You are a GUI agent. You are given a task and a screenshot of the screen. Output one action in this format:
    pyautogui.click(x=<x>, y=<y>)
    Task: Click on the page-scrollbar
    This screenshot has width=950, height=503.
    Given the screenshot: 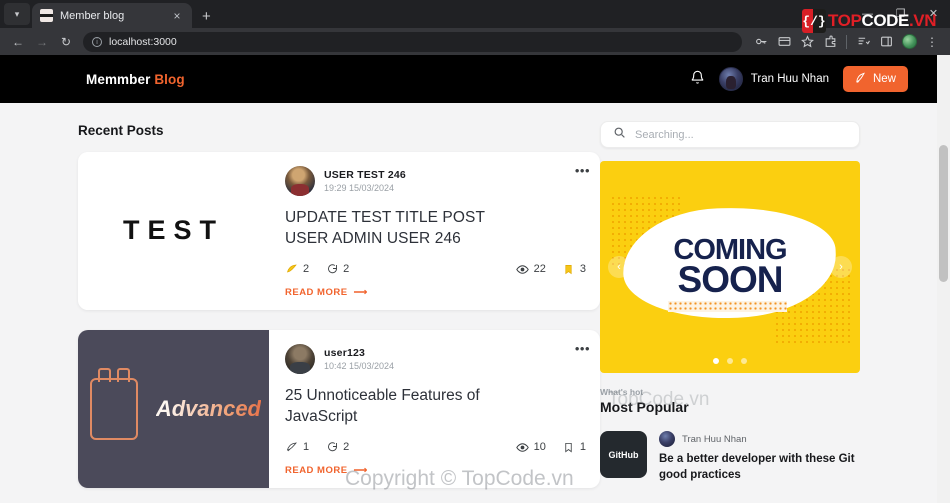 What is the action you would take?
    pyautogui.click(x=943, y=279)
    